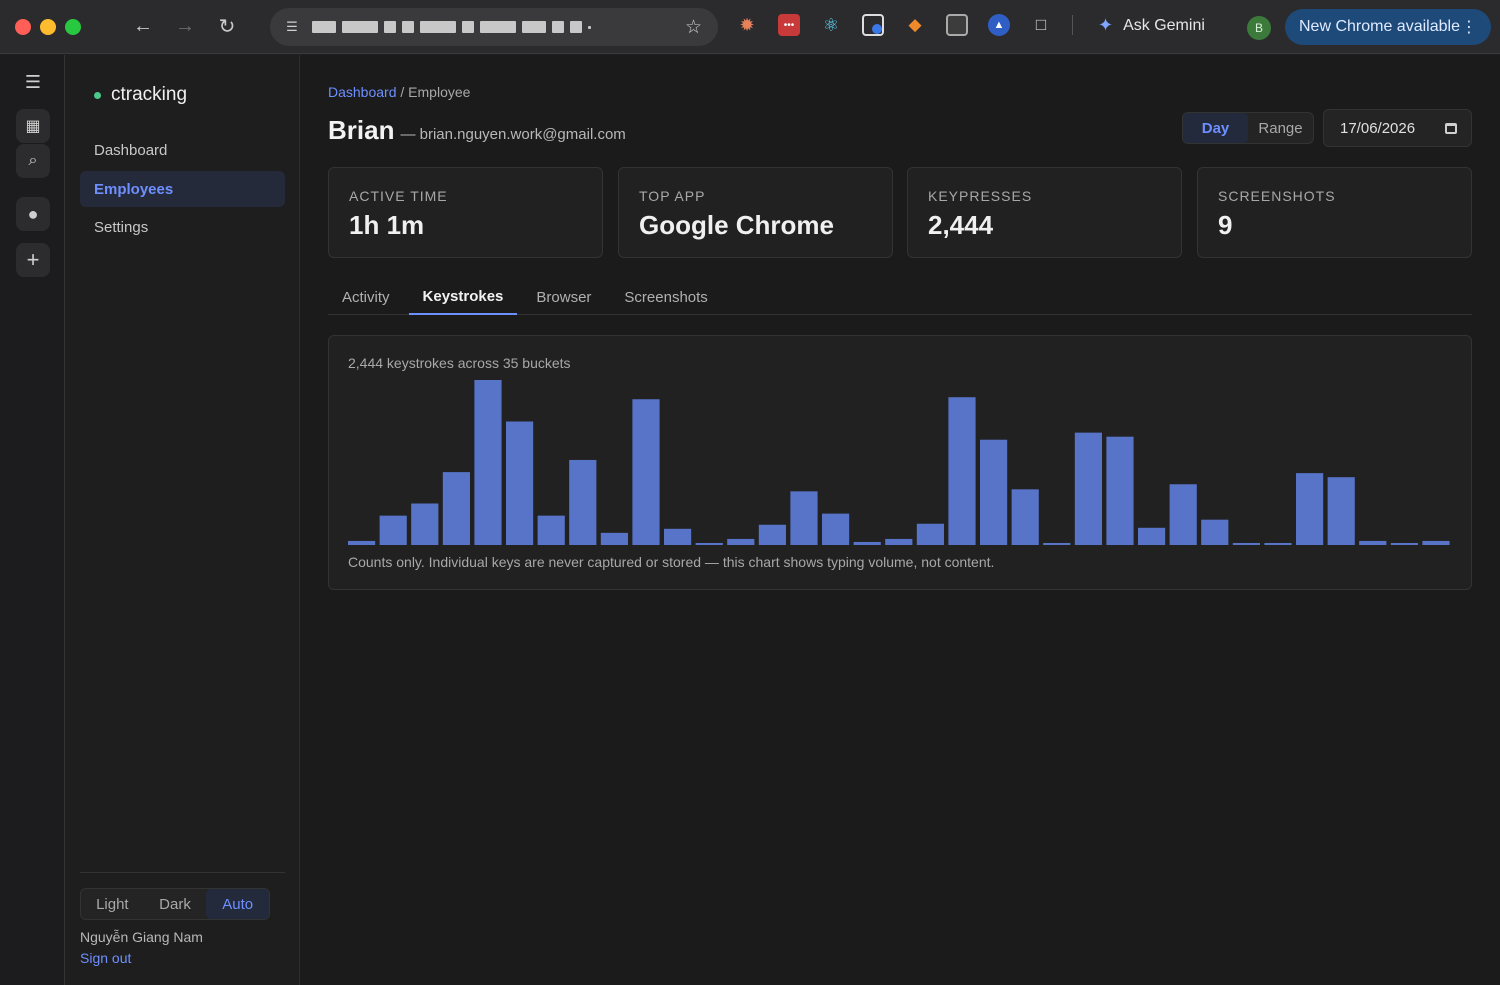 The image size is (1500, 985). What do you see at coordinates (1378, 128) in the screenshot?
I see `date-value: 17/06/2026` at bounding box center [1378, 128].